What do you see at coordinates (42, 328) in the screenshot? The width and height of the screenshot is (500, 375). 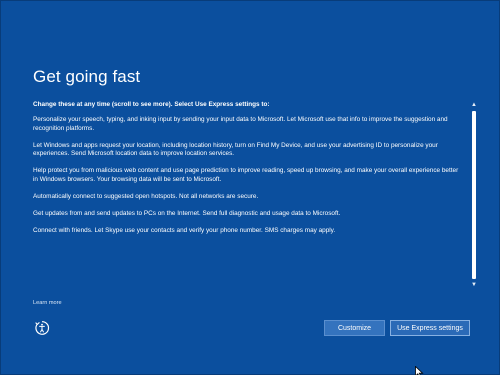 I see `ease-of-access-icon` at bounding box center [42, 328].